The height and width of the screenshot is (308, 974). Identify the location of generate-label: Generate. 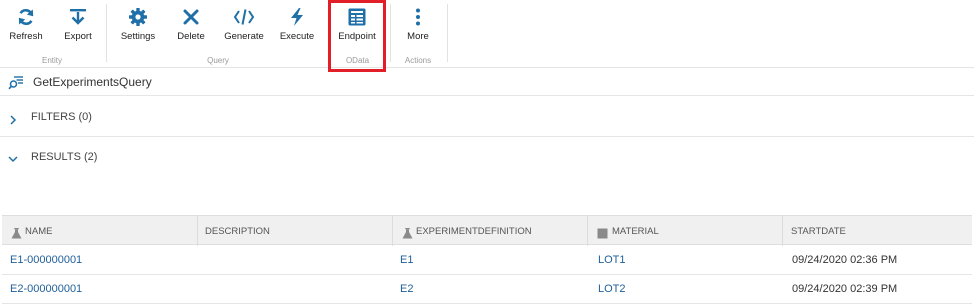
(244, 36).